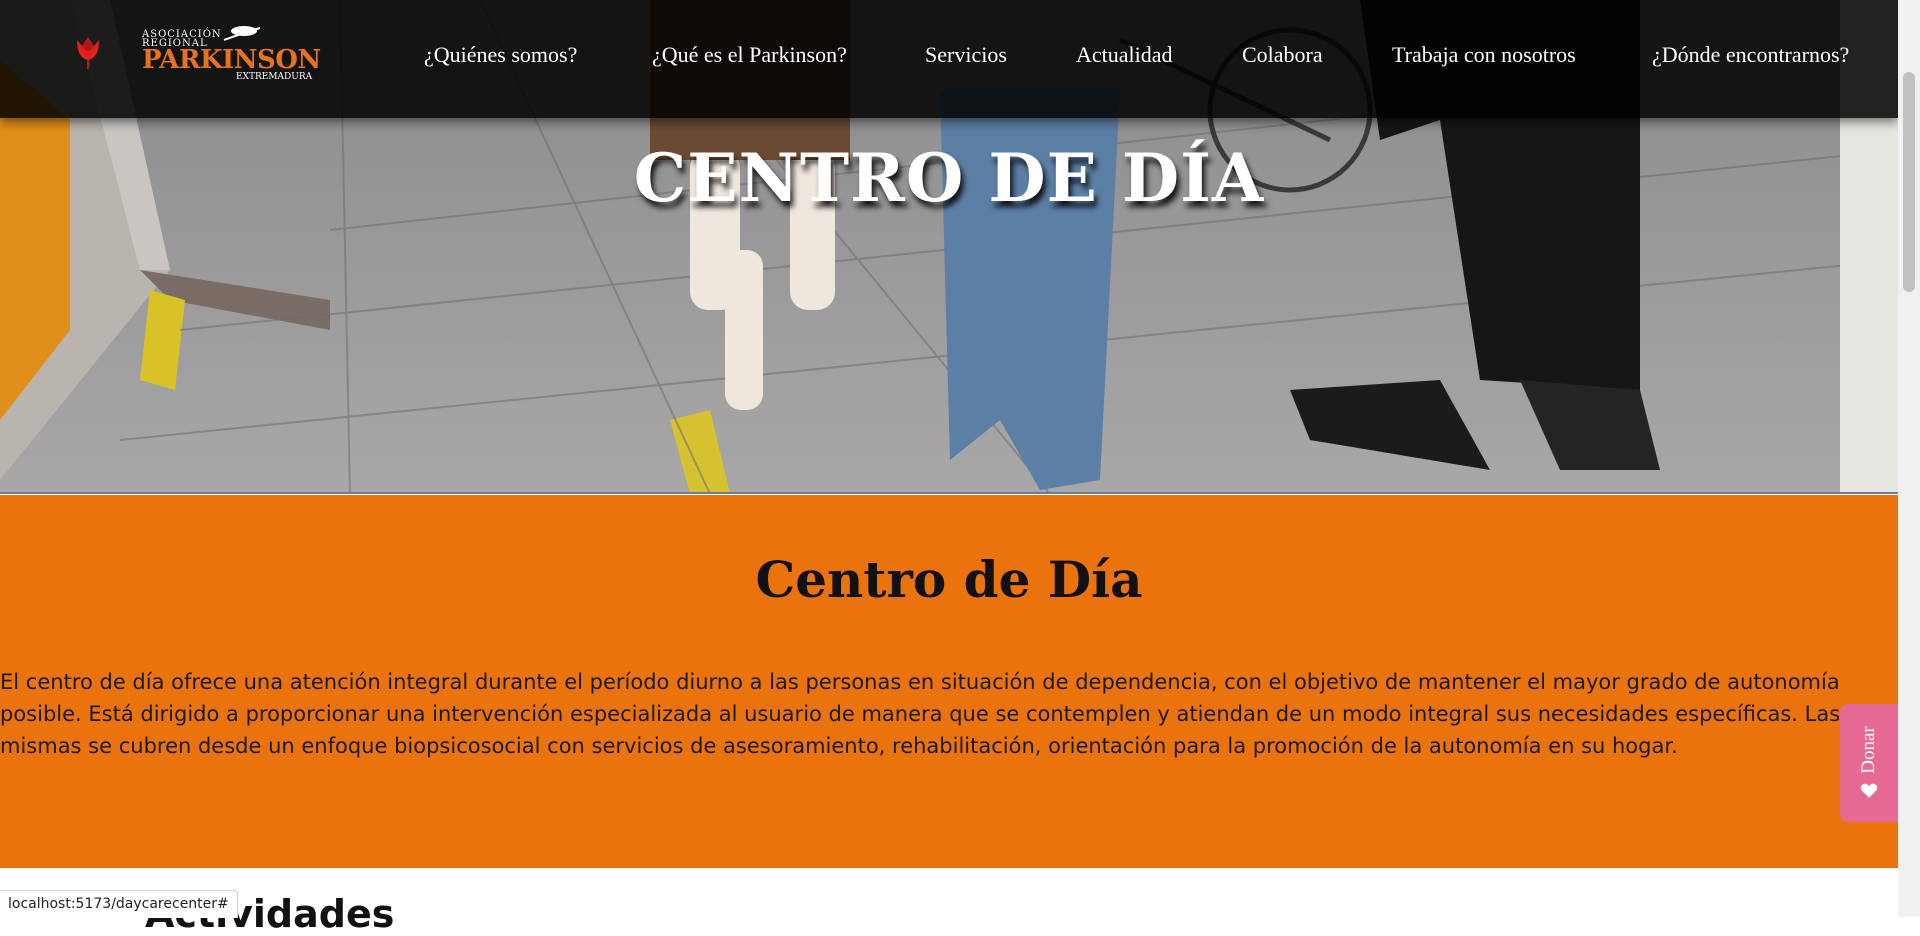 The width and height of the screenshot is (1920, 936). What do you see at coordinates (119, 904) in the screenshot?
I see `browser-status-bar: localhost:5173/daycarecenter#` at bounding box center [119, 904].